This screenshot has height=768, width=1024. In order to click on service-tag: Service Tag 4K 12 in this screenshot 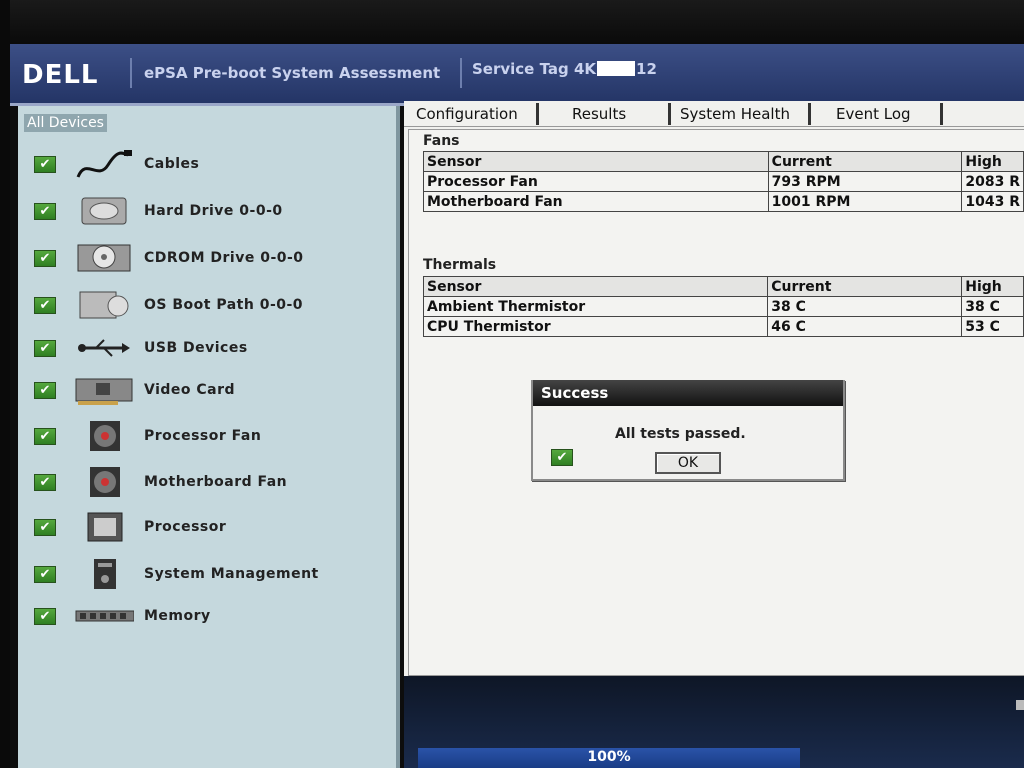, I will do `click(564, 69)`.